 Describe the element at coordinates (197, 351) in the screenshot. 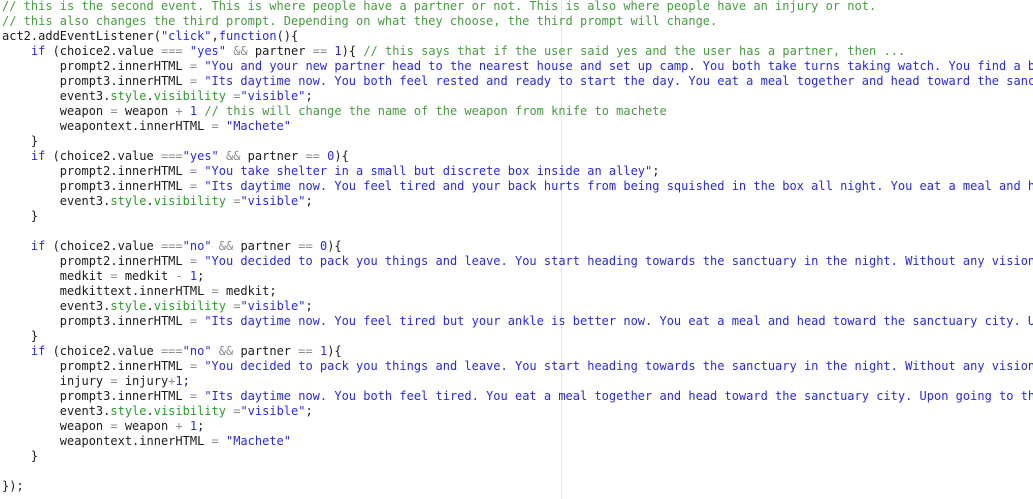

I see `code-string: "no"` at that location.